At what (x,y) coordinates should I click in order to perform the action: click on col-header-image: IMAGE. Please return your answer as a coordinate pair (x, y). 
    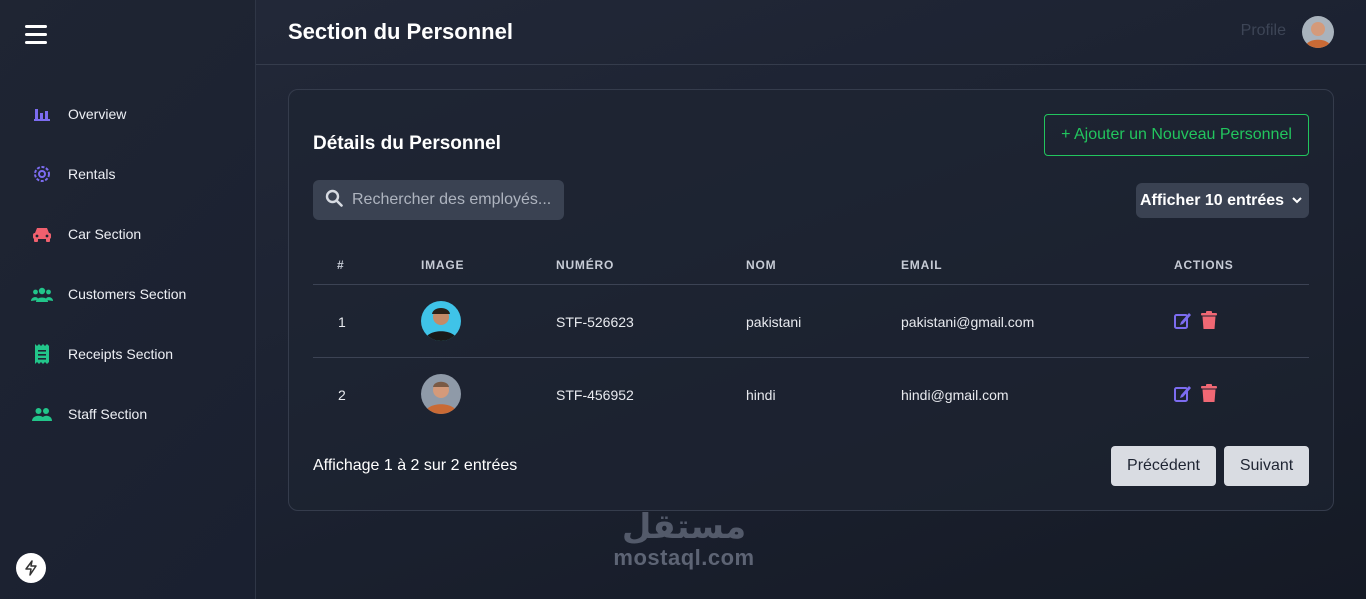
    Looking at the image, I should click on (443, 265).